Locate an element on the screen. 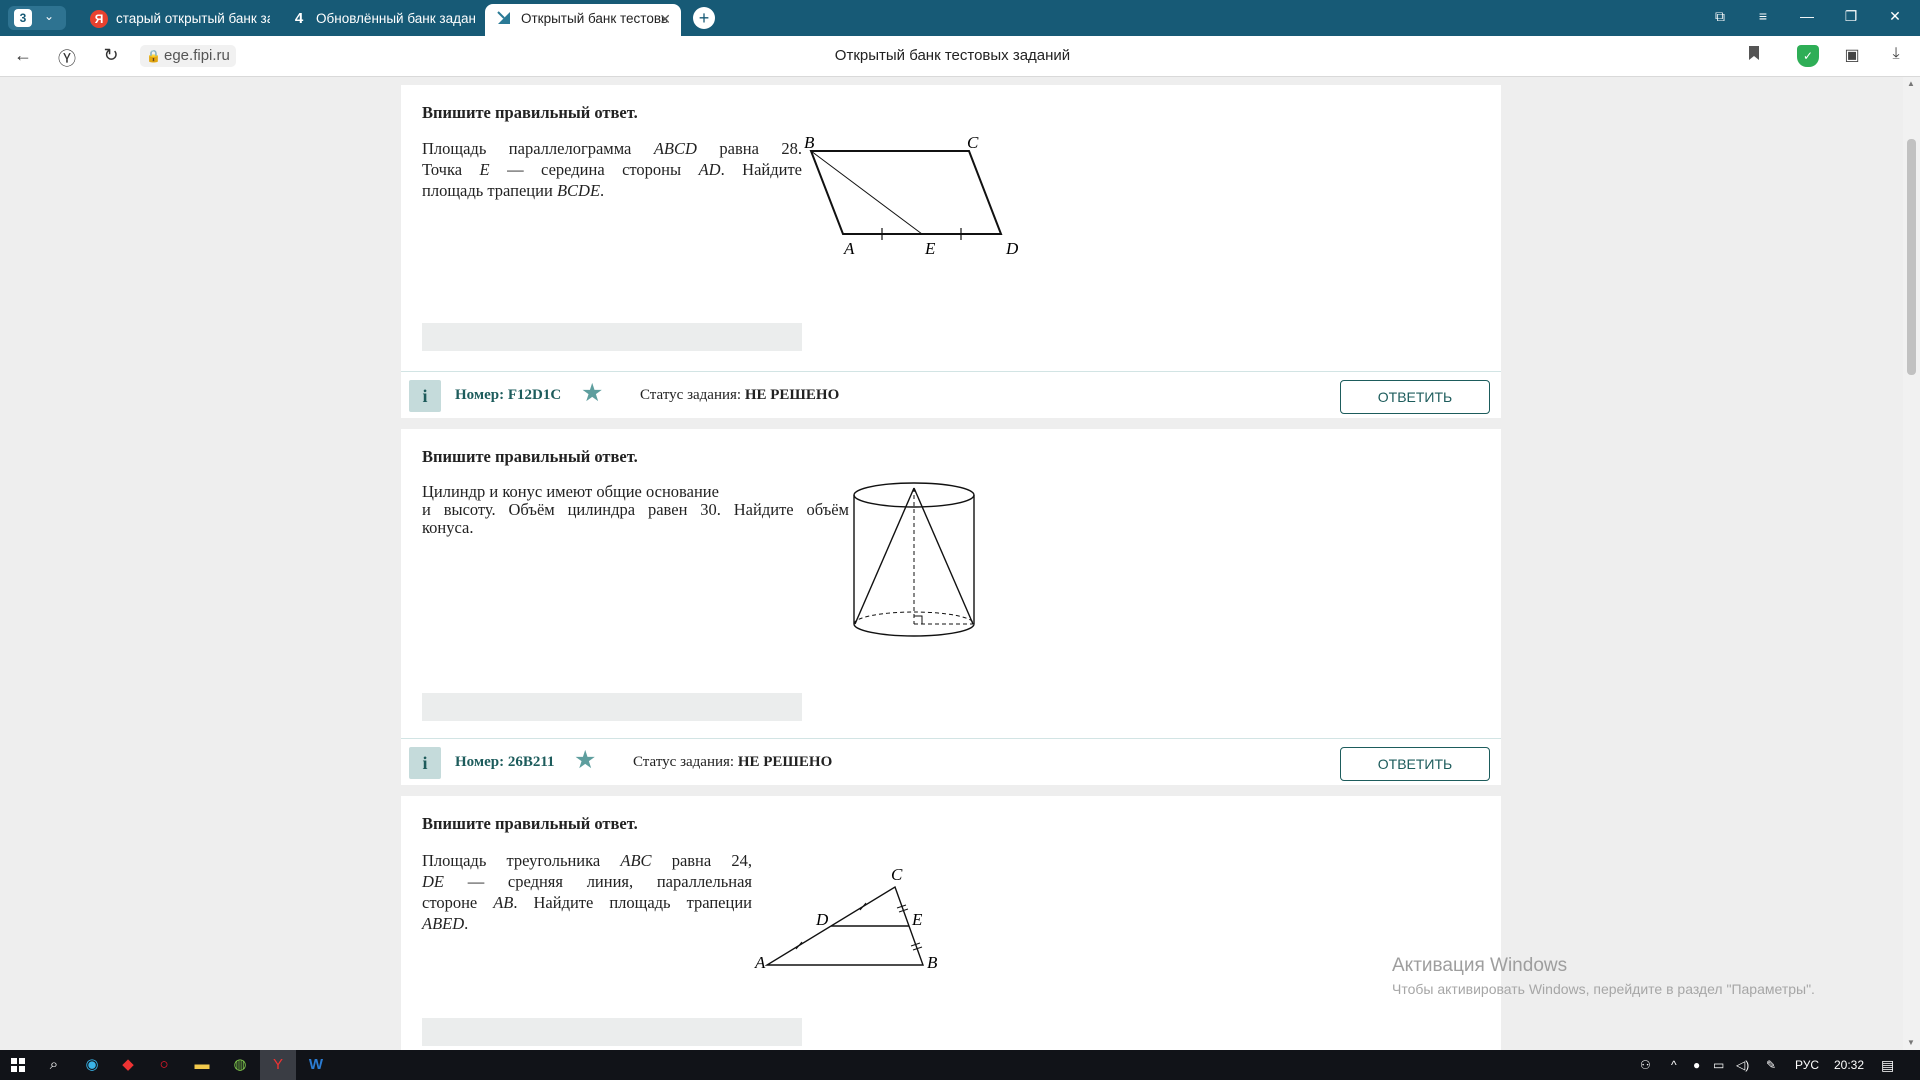  edge-icon: ◉ is located at coordinates (92, 1065).